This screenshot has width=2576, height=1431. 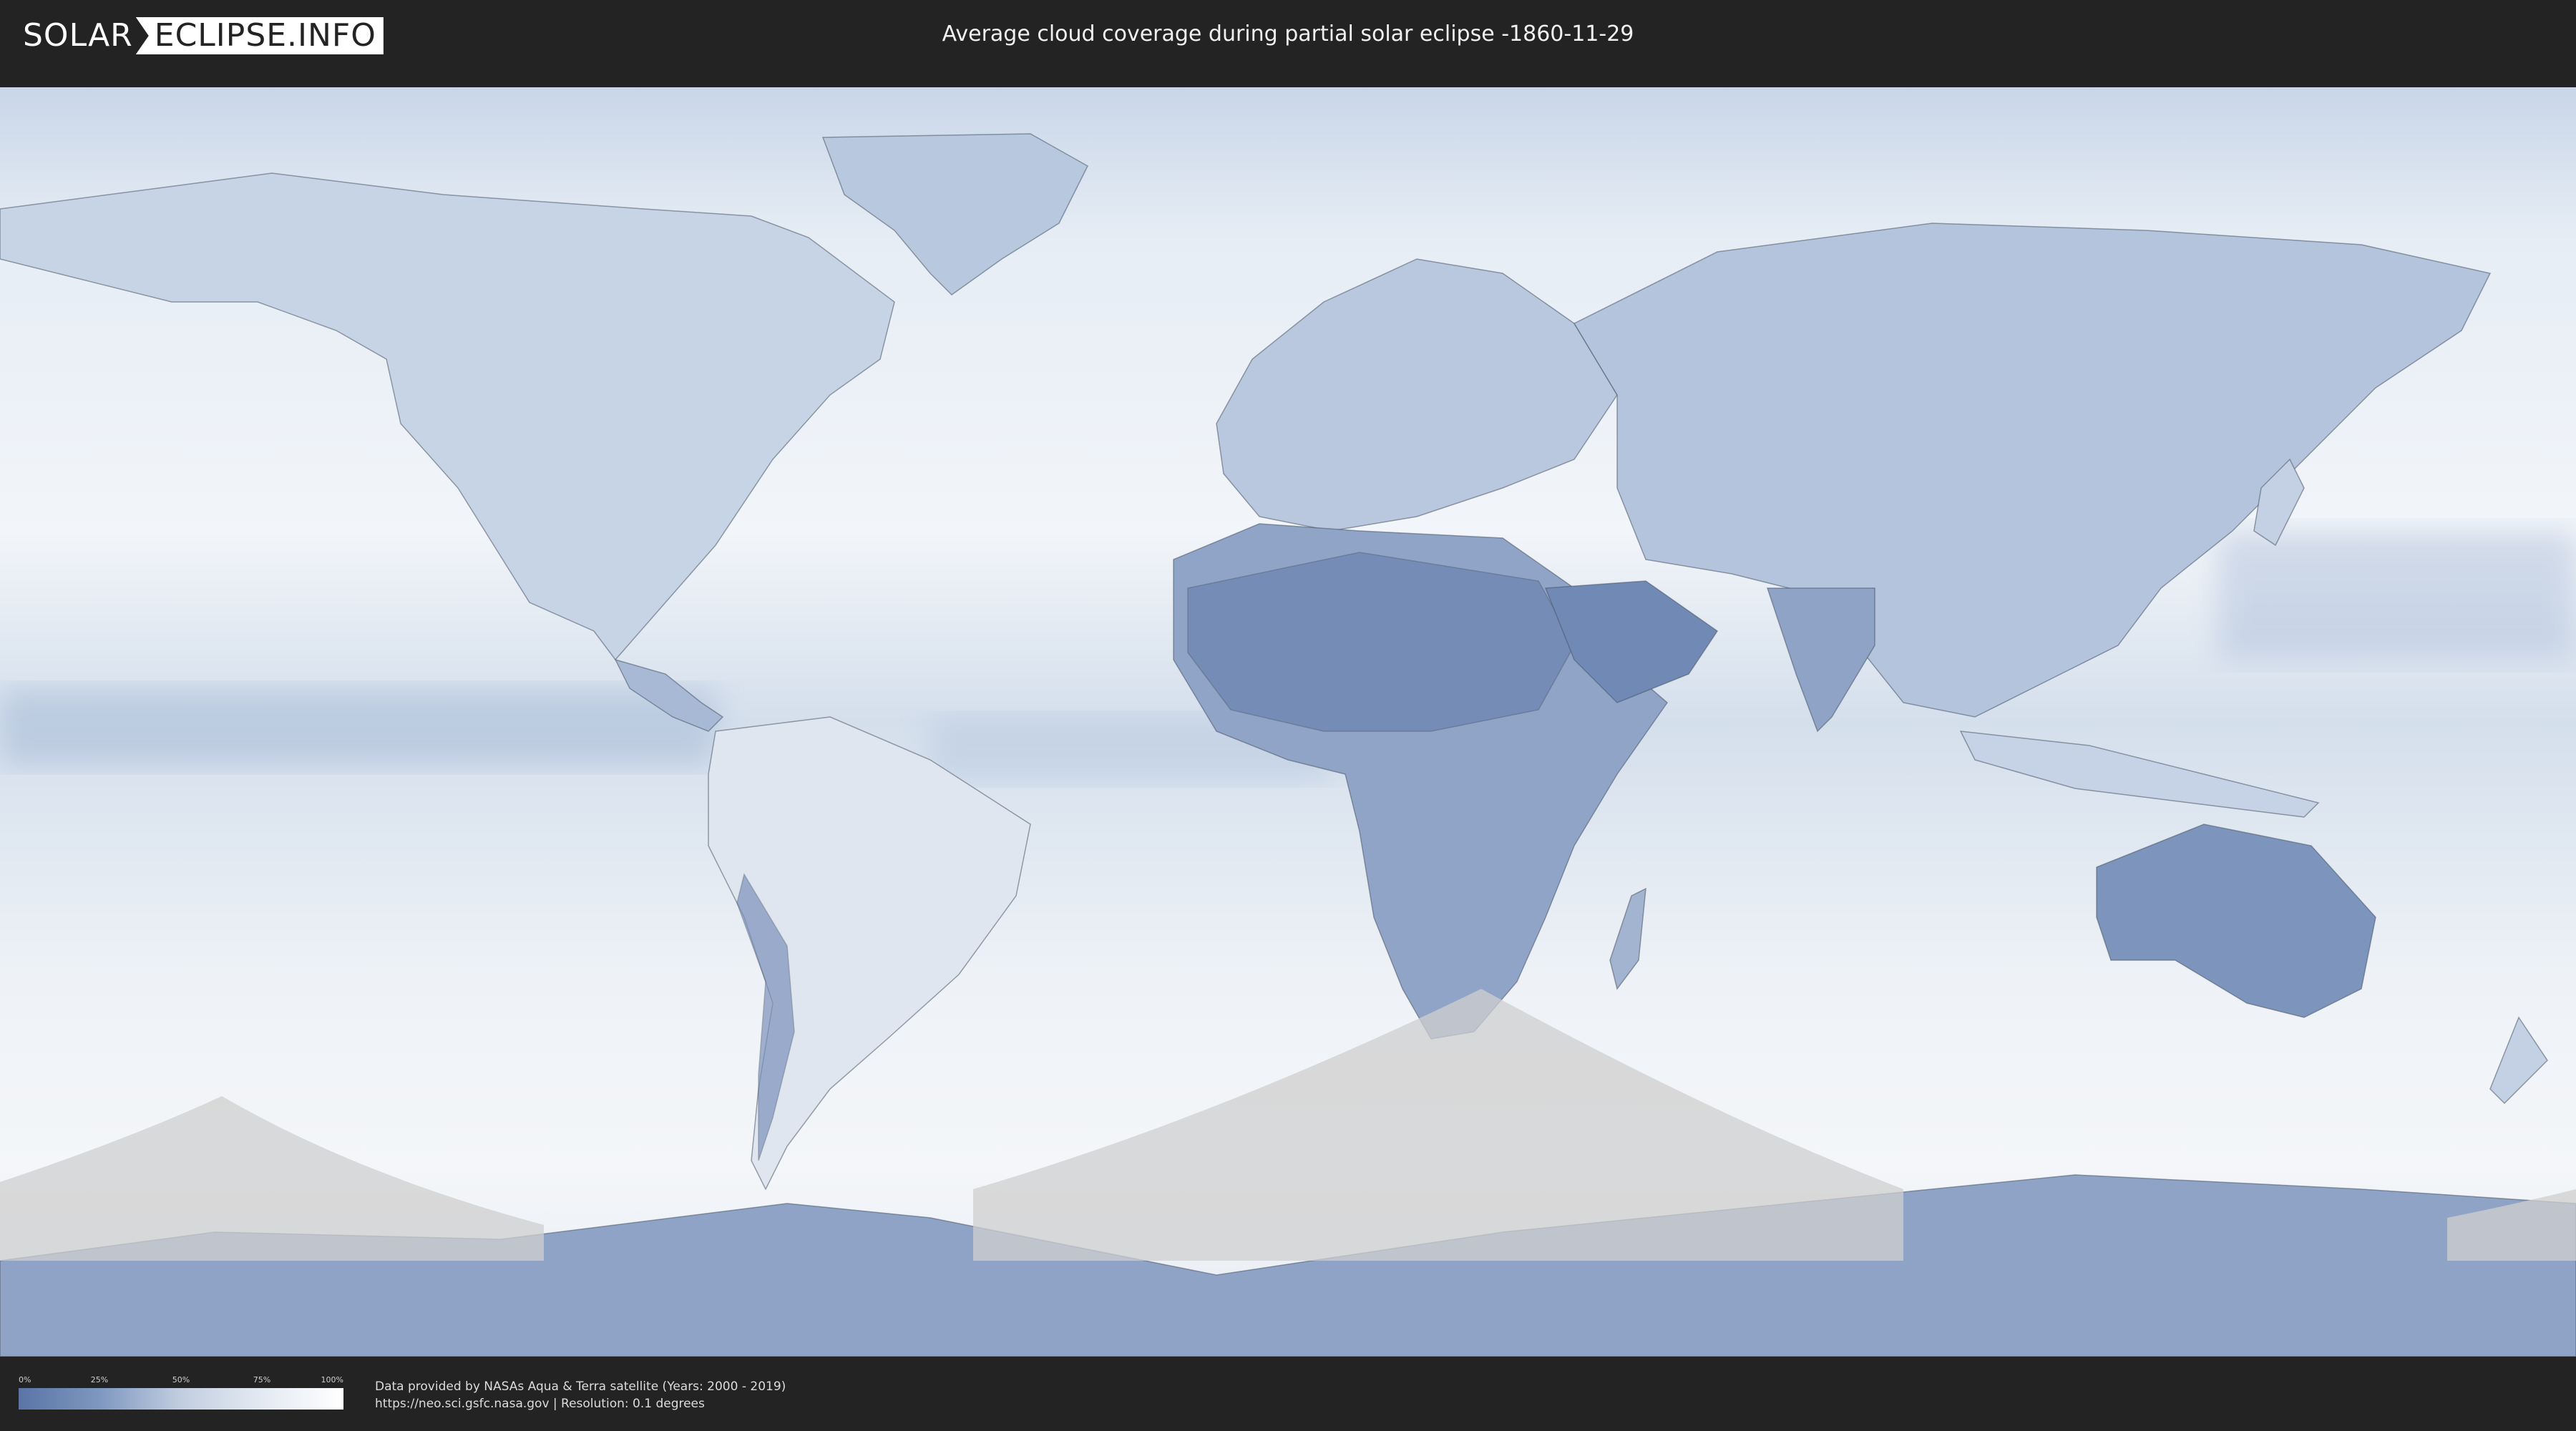 What do you see at coordinates (25, 1379) in the screenshot?
I see `legend-tick-0: 0%` at bounding box center [25, 1379].